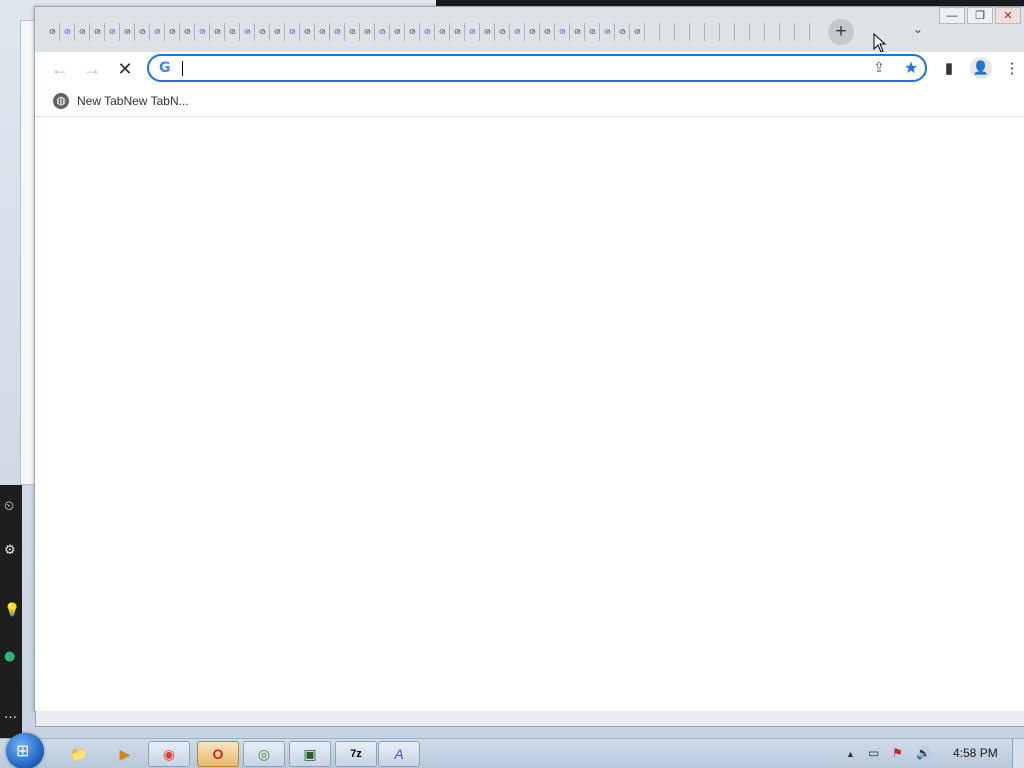 The height and width of the screenshot is (768, 1024). I want to click on taskbar-opera: O, so click(218, 754).